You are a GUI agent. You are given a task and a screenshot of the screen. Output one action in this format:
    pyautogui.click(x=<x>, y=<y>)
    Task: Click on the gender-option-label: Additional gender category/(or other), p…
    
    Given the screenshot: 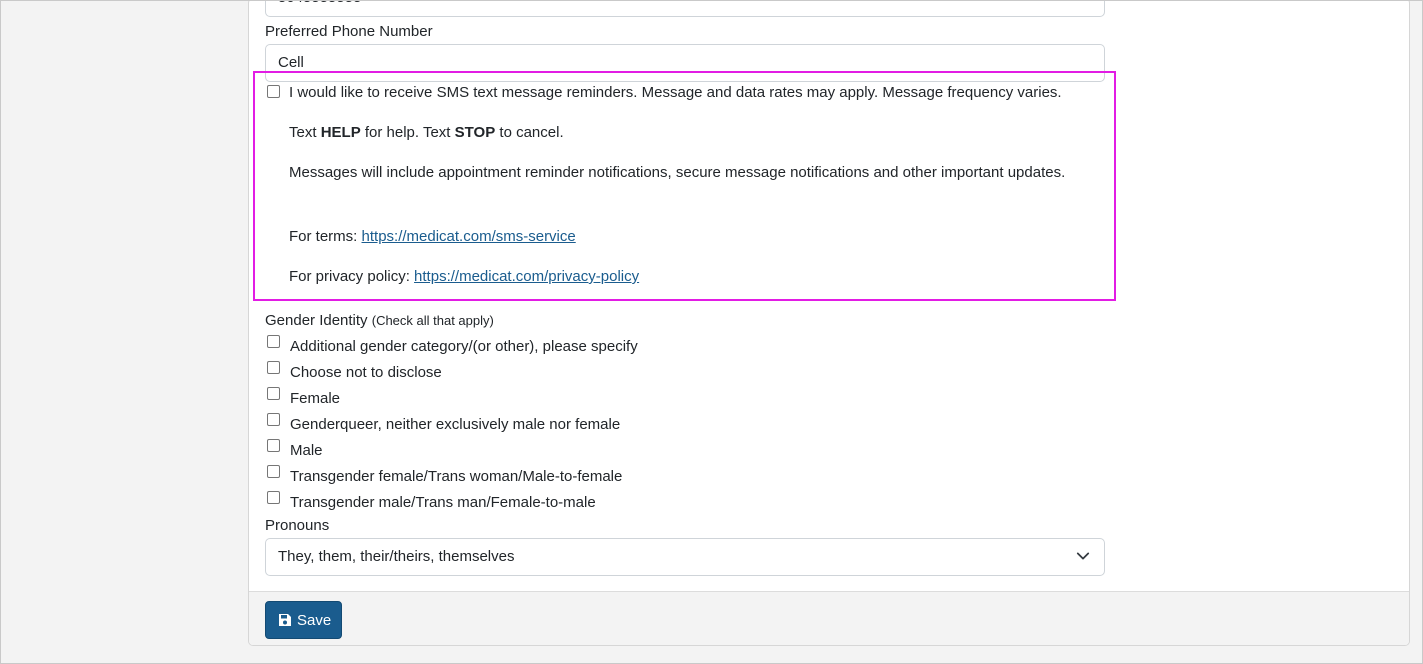 What is the action you would take?
    pyautogui.click(x=464, y=346)
    